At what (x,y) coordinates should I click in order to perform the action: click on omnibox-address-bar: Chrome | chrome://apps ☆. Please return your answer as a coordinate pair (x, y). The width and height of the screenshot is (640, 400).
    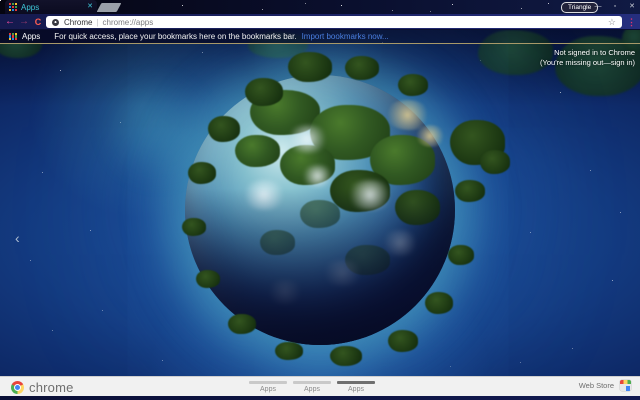
    Looking at the image, I should click on (334, 22).